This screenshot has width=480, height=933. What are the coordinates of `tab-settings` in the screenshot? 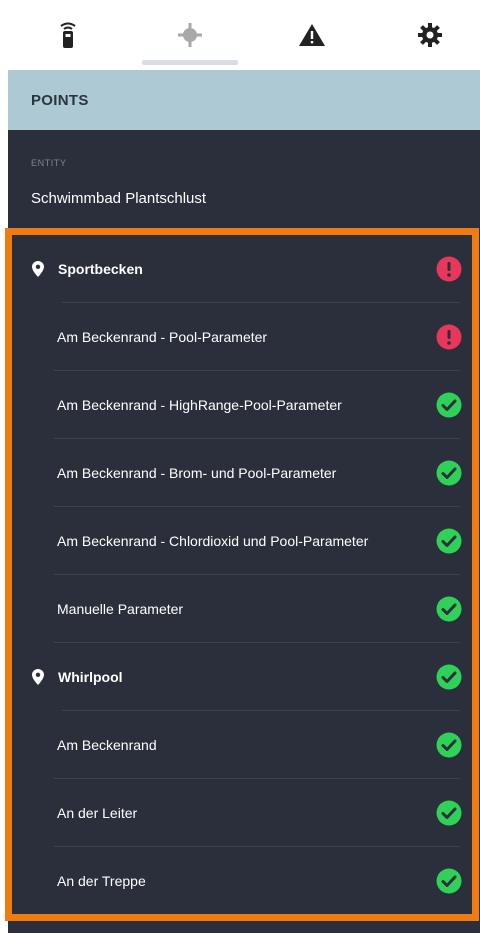 It's located at (430, 35).